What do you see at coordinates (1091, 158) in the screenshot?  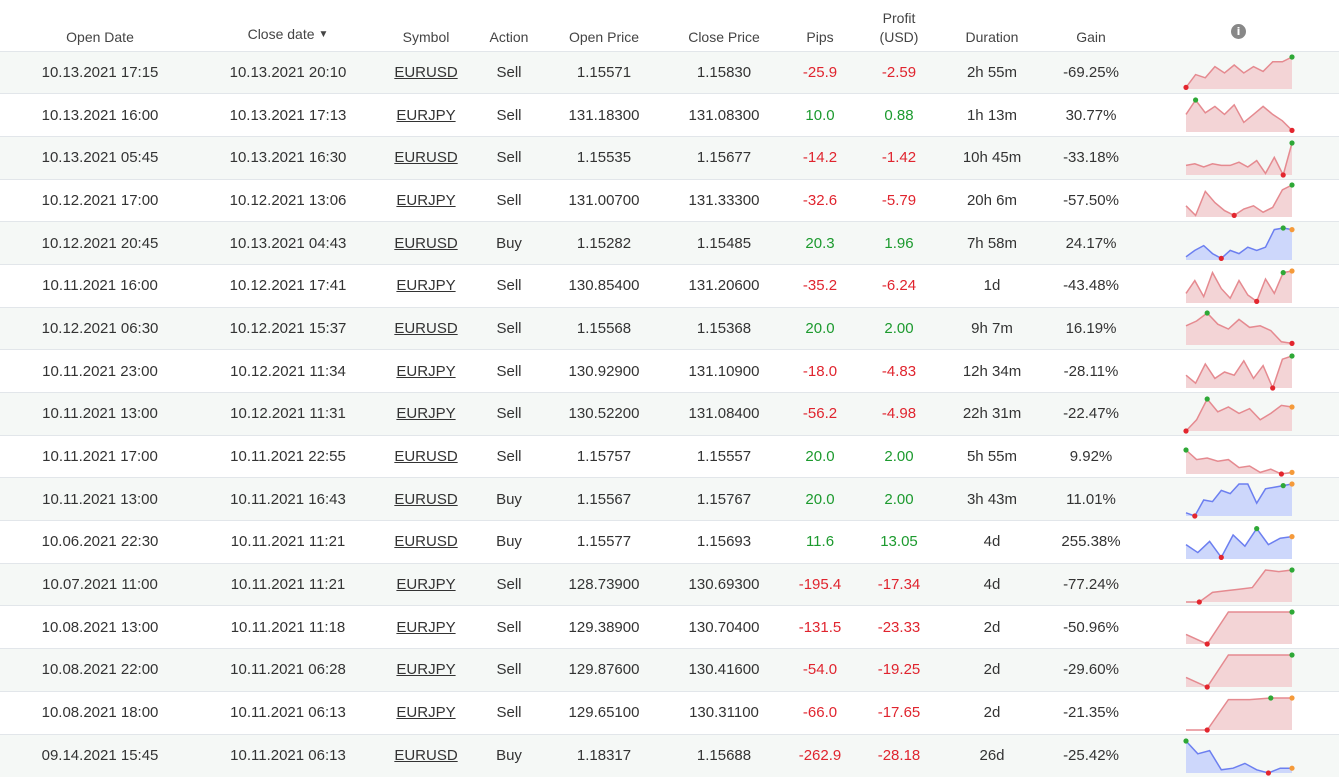 I see `gain-cell: -33.18%` at bounding box center [1091, 158].